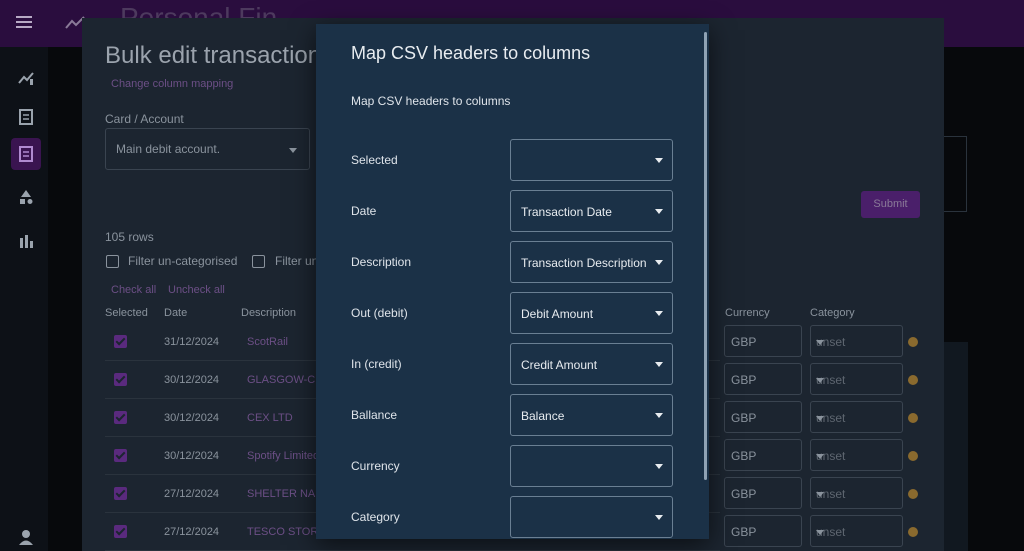  What do you see at coordinates (133, 290) in the screenshot?
I see `check-all-link: Check all` at bounding box center [133, 290].